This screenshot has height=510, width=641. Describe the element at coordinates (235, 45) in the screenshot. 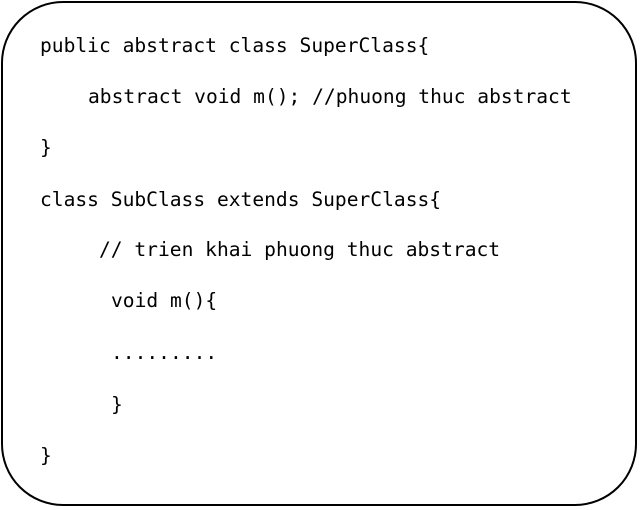

I see `code-line: public abstract class SuperClass{` at that location.